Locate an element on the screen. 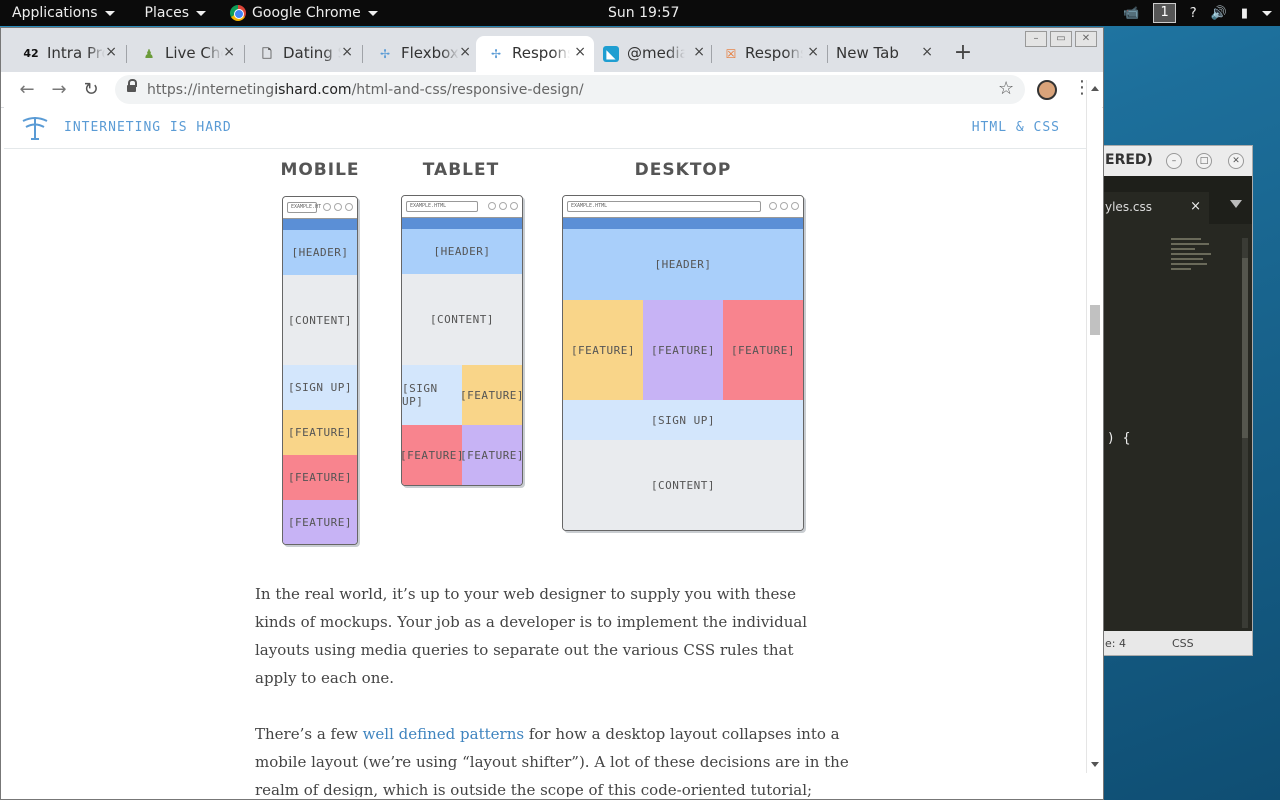 The width and height of the screenshot is (1280, 800). maximize-icon: ▭ is located at coordinates (1061, 39).